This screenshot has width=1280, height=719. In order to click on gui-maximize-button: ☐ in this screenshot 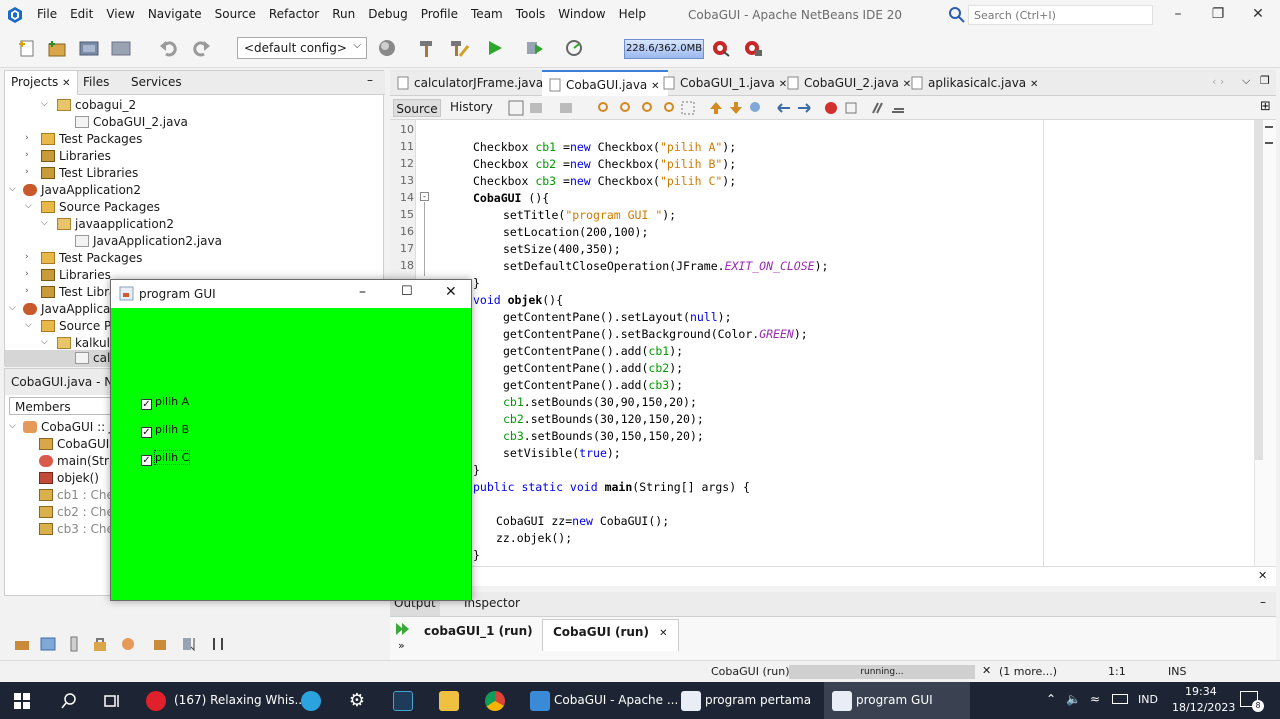, I will do `click(407, 291)`.